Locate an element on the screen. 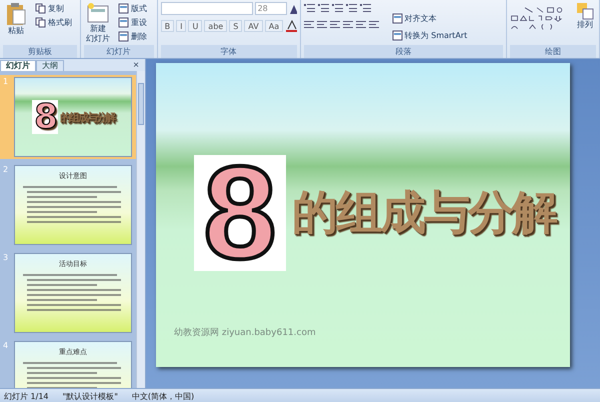 Image resolution: width=600 pixels, height=402 pixels. new-slide-button: 新建 幻灯片 is located at coordinates (98, 23).